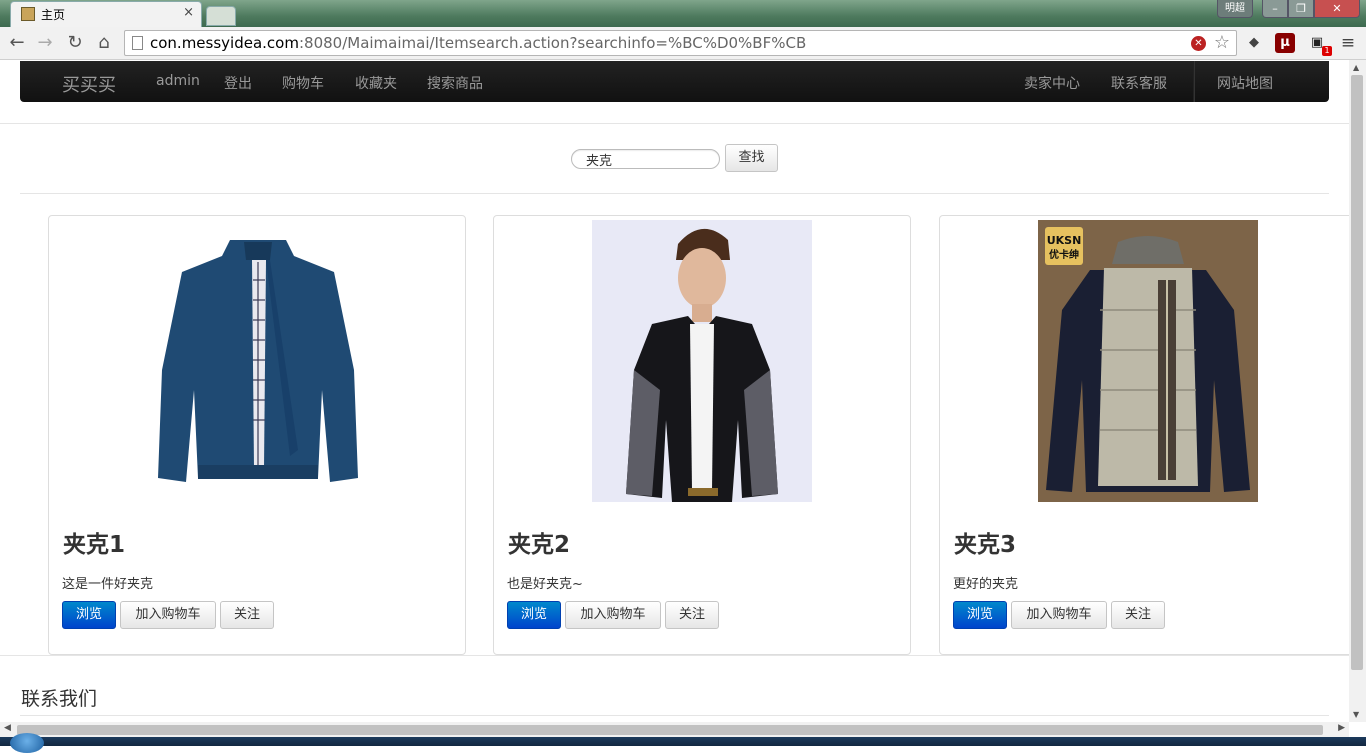 Image resolution: width=1366 pixels, height=753 pixels. What do you see at coordinates (376, 83) in the screenshot?
I see `nav-item-favorites: 收藏夹` at bounding box center [376, 83].